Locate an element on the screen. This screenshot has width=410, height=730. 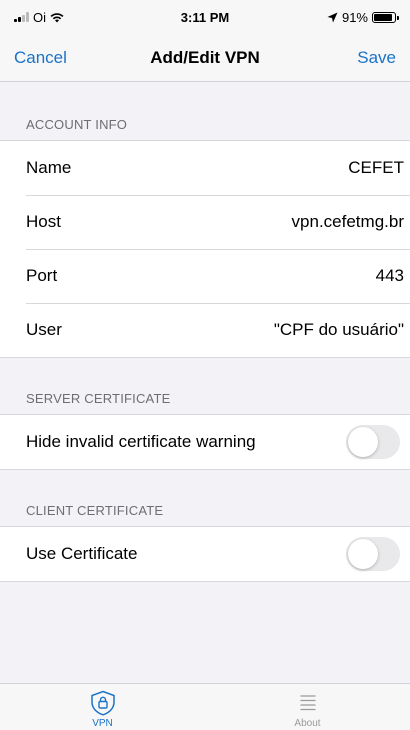
hide-invalid-certificate-label: Hide invalid certificate warning is located at coordinates (141, 441).